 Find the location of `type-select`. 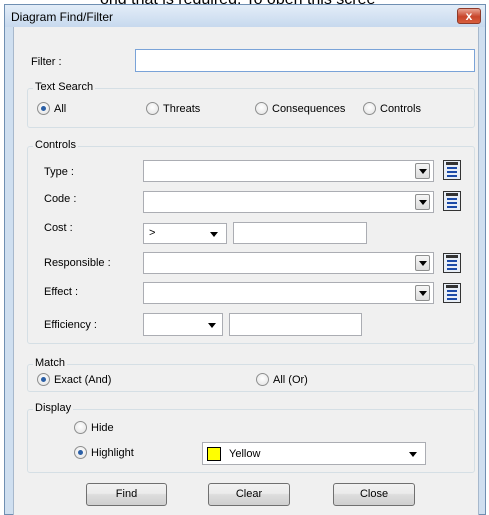

type-select is located at coordinates (288, 171).